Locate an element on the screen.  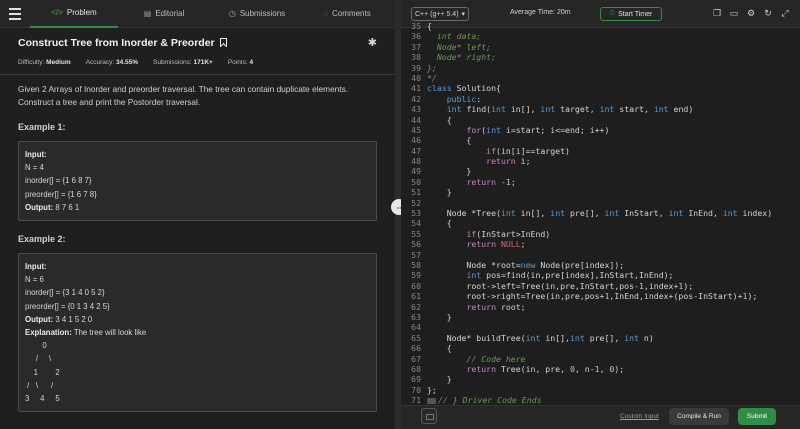
line-number: 55 is located at coordinates (416, 233).